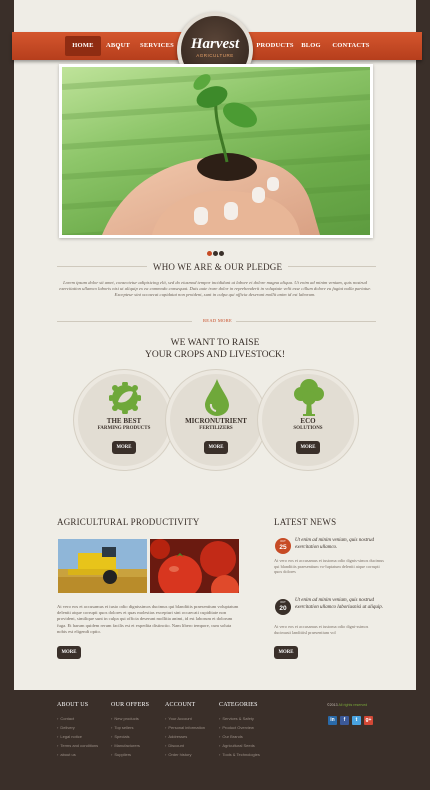 The image size is (430, 790). Describe the element at coordinates (125, 398) in the screenshot. I see `leaf-badge-icon` at that location.